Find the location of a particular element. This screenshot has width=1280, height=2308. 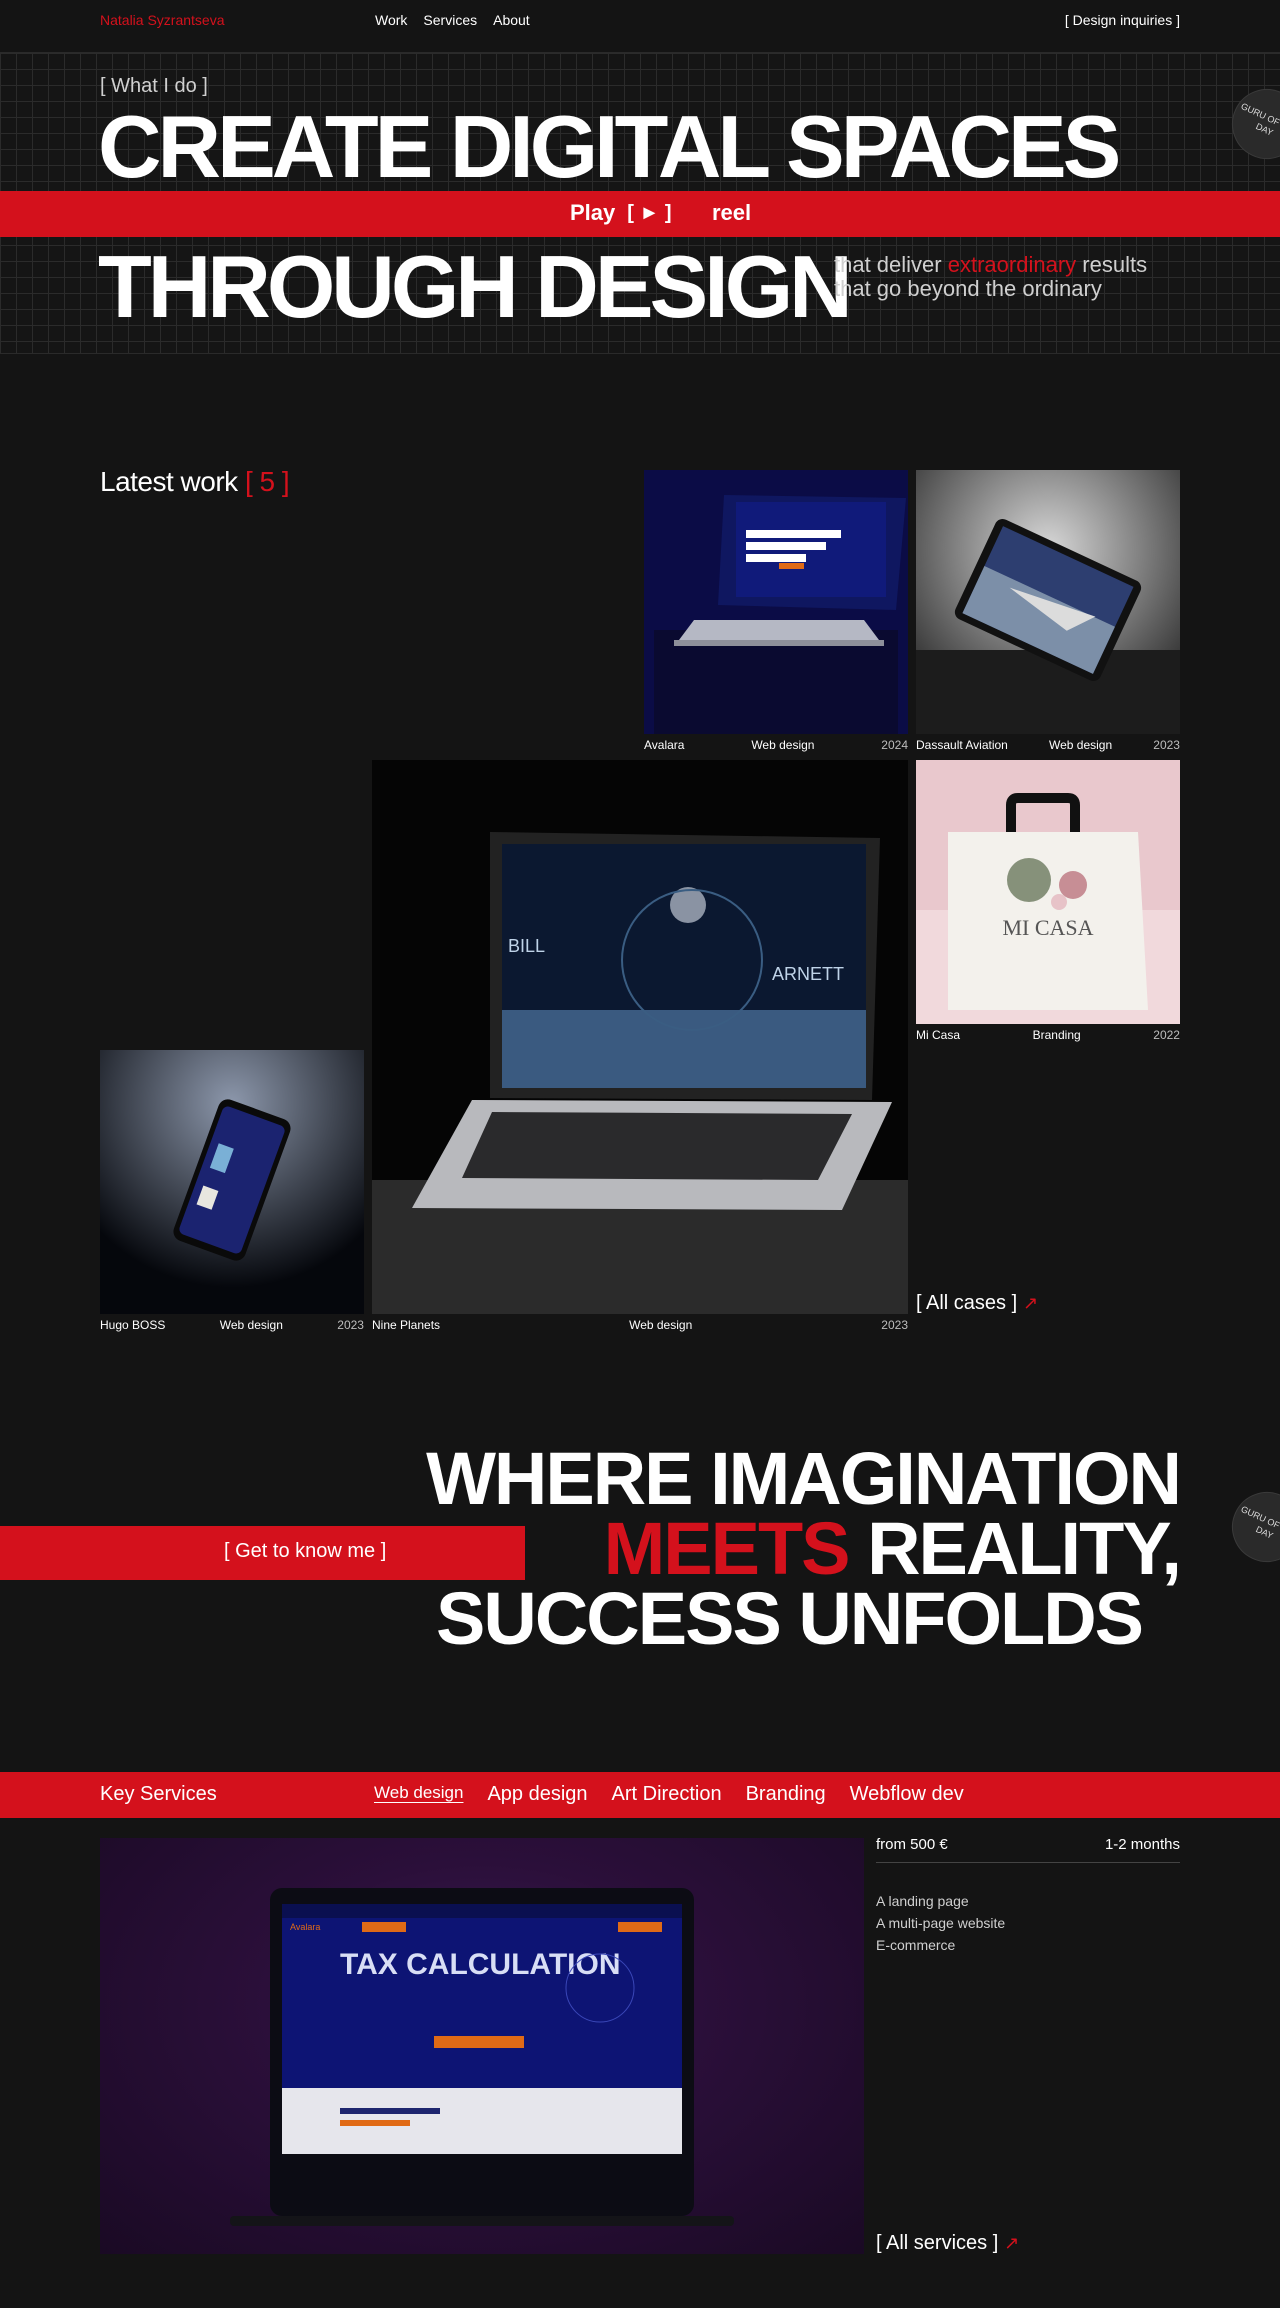

case-name: Avalara is located at coordinates (664, 745).